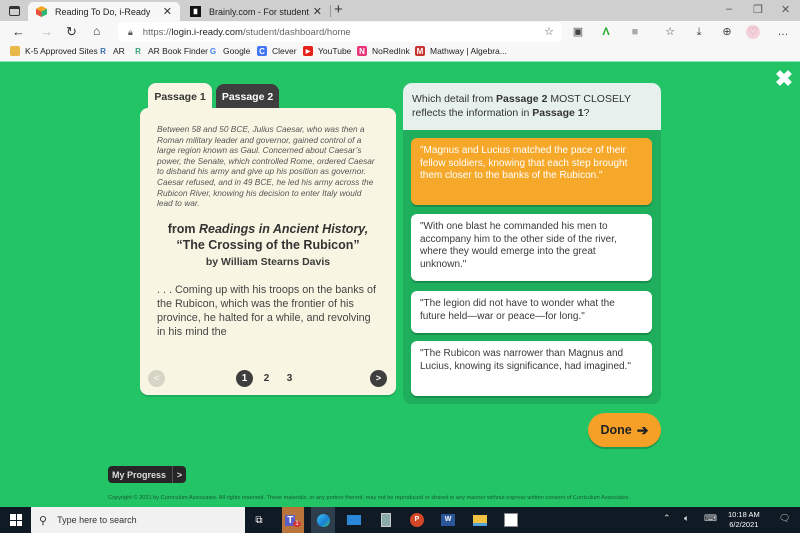 Image resolution: width=800 pixels, height=533 pixels. Describe the element at coordinates (46, 31) in the screenshot. I see `forward-icon: →` at that location.